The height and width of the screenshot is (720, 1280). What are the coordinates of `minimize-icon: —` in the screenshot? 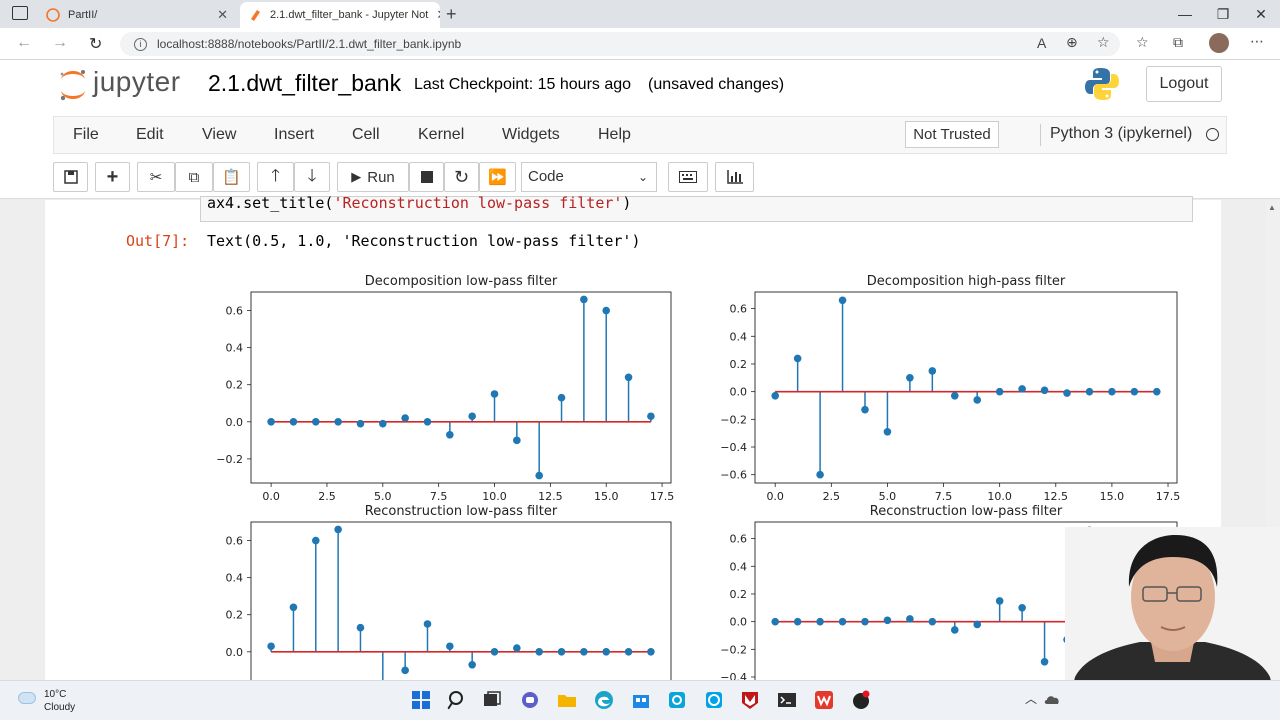 It's located at (1185, 14).